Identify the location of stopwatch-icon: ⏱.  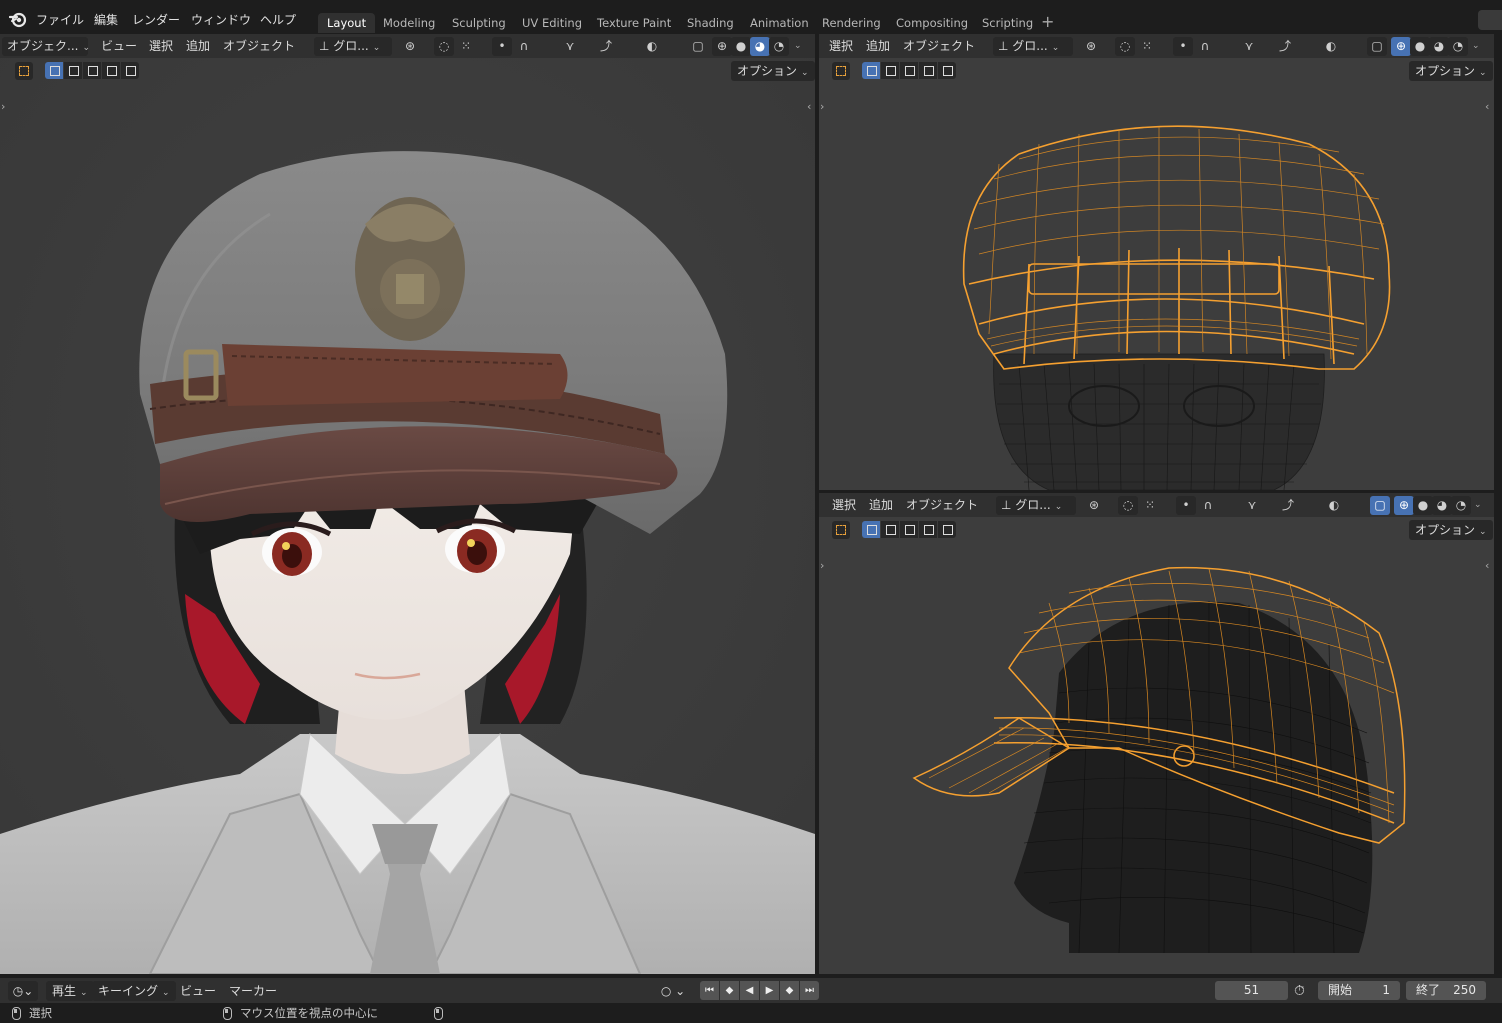
(1299, 991).